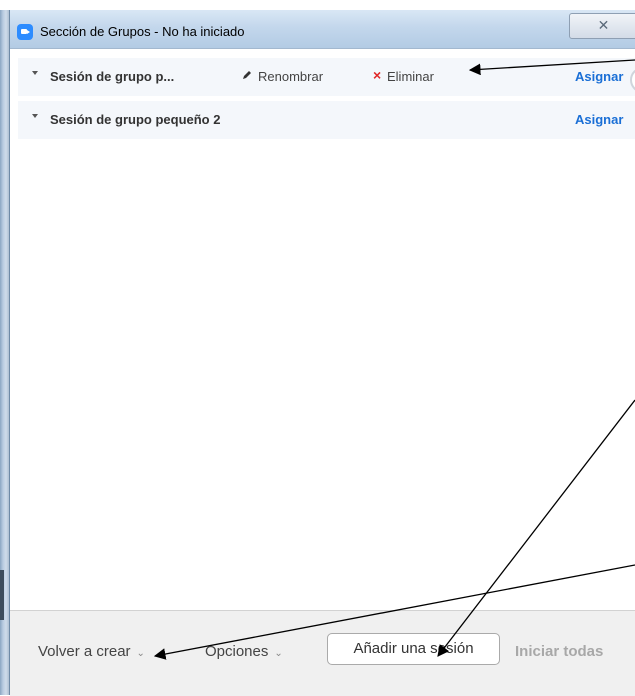  I want to click on circle-marker, so click(632, 80).